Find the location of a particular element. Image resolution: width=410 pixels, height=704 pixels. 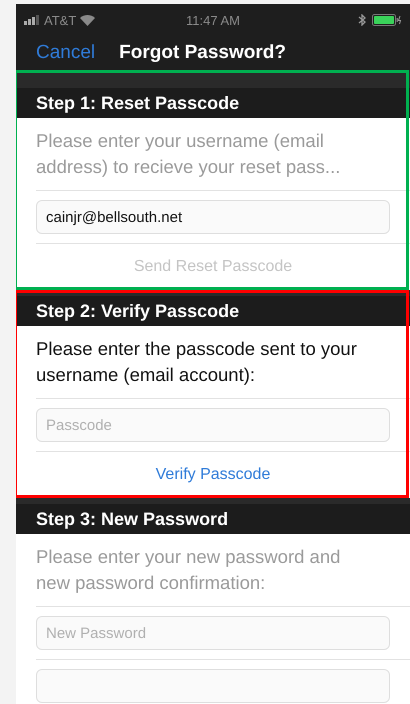

section-header: Step 3: New Password is located at coordinates (213, 519).